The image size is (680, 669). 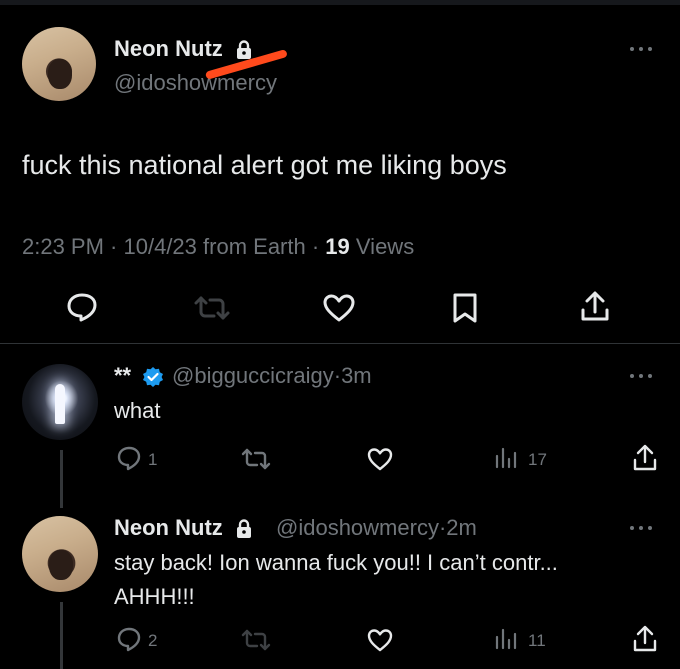 What do you see at coordinates (253, 375) in the screenshot?
I see `reply-handle-text: @bigguccicraigy` at bounding box center [253, 375].